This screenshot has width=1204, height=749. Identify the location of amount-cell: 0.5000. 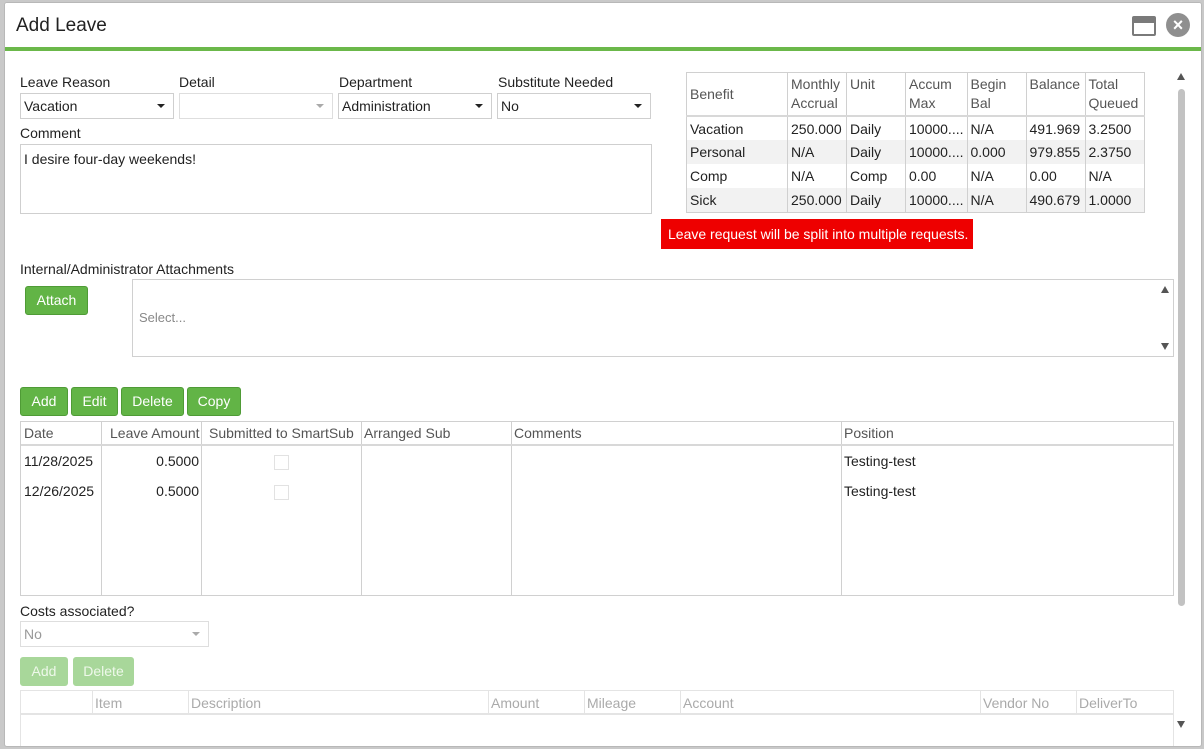
(177, 461).